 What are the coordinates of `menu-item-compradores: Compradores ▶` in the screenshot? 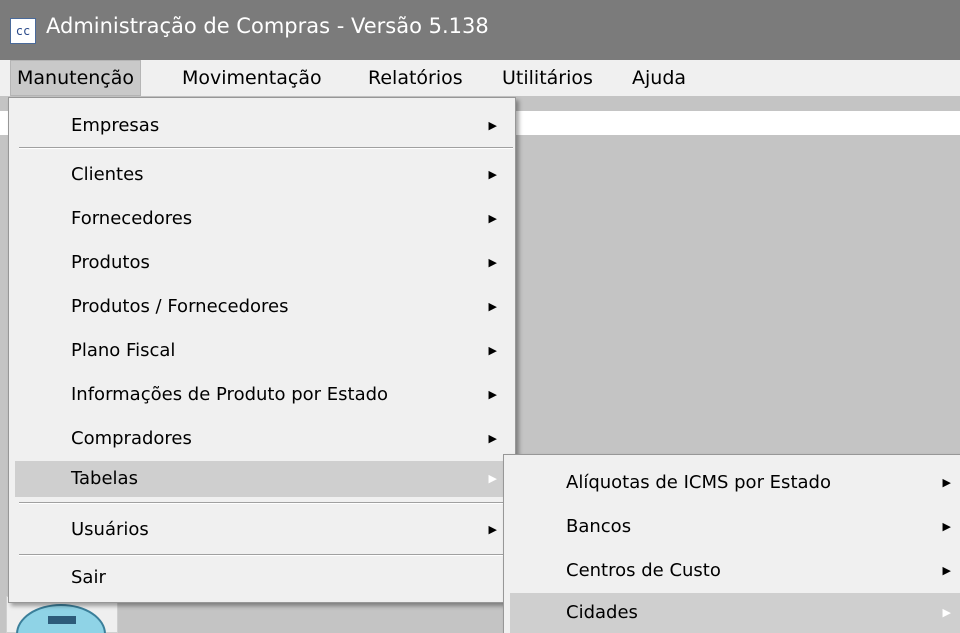 It's located at (262, 439).